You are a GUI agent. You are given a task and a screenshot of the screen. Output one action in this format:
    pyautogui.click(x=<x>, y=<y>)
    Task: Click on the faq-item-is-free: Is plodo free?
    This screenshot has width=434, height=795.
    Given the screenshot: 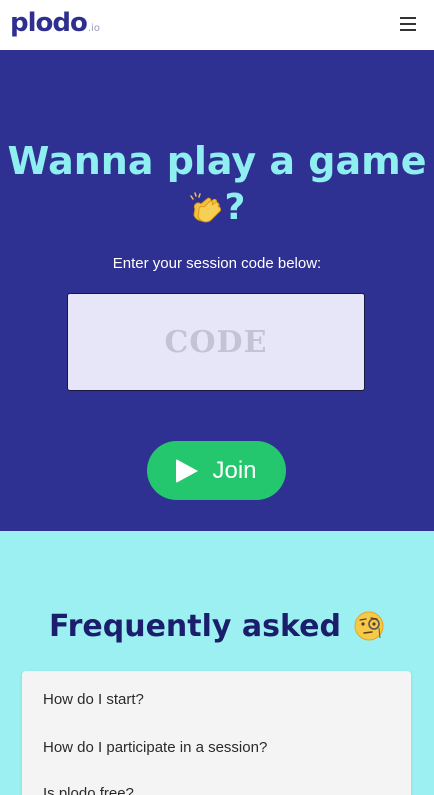 What is the action you would take?
    pyautogui.click(x=88, y=790)
    